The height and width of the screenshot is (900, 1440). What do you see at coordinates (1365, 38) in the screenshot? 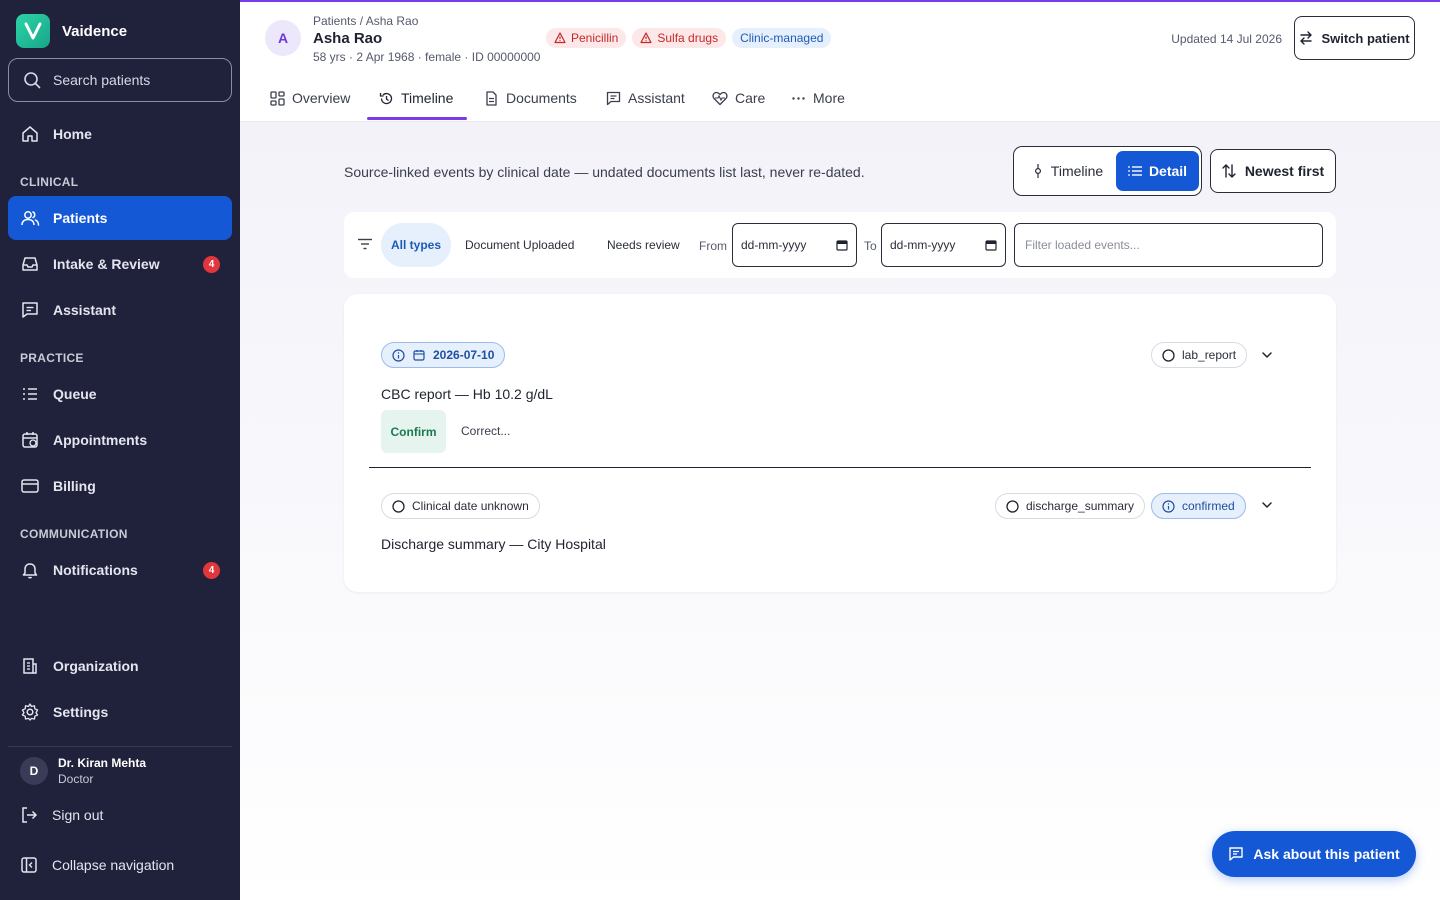
I see `switch-patient-label: Switch patient` at bounding box center [1365, 38].